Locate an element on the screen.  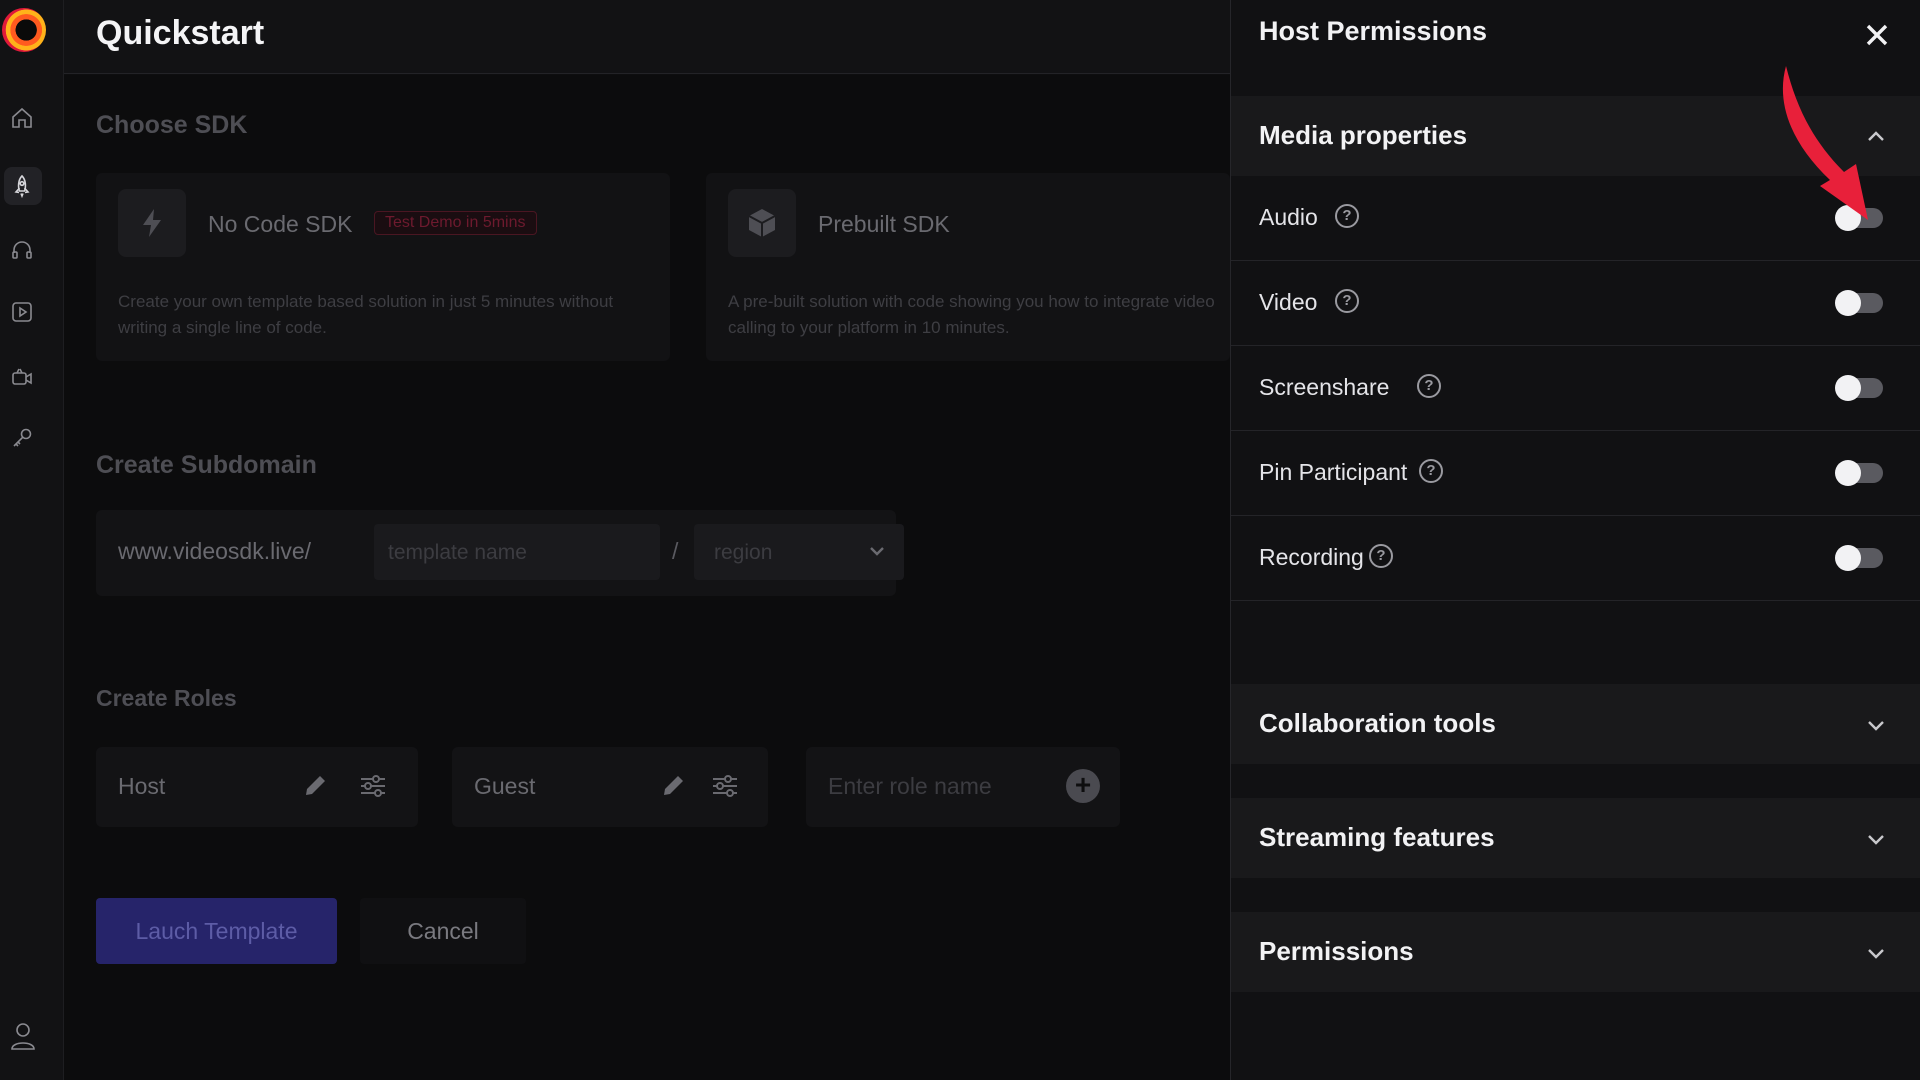
screenshare-toggle is located at coordinates (1859, 388).